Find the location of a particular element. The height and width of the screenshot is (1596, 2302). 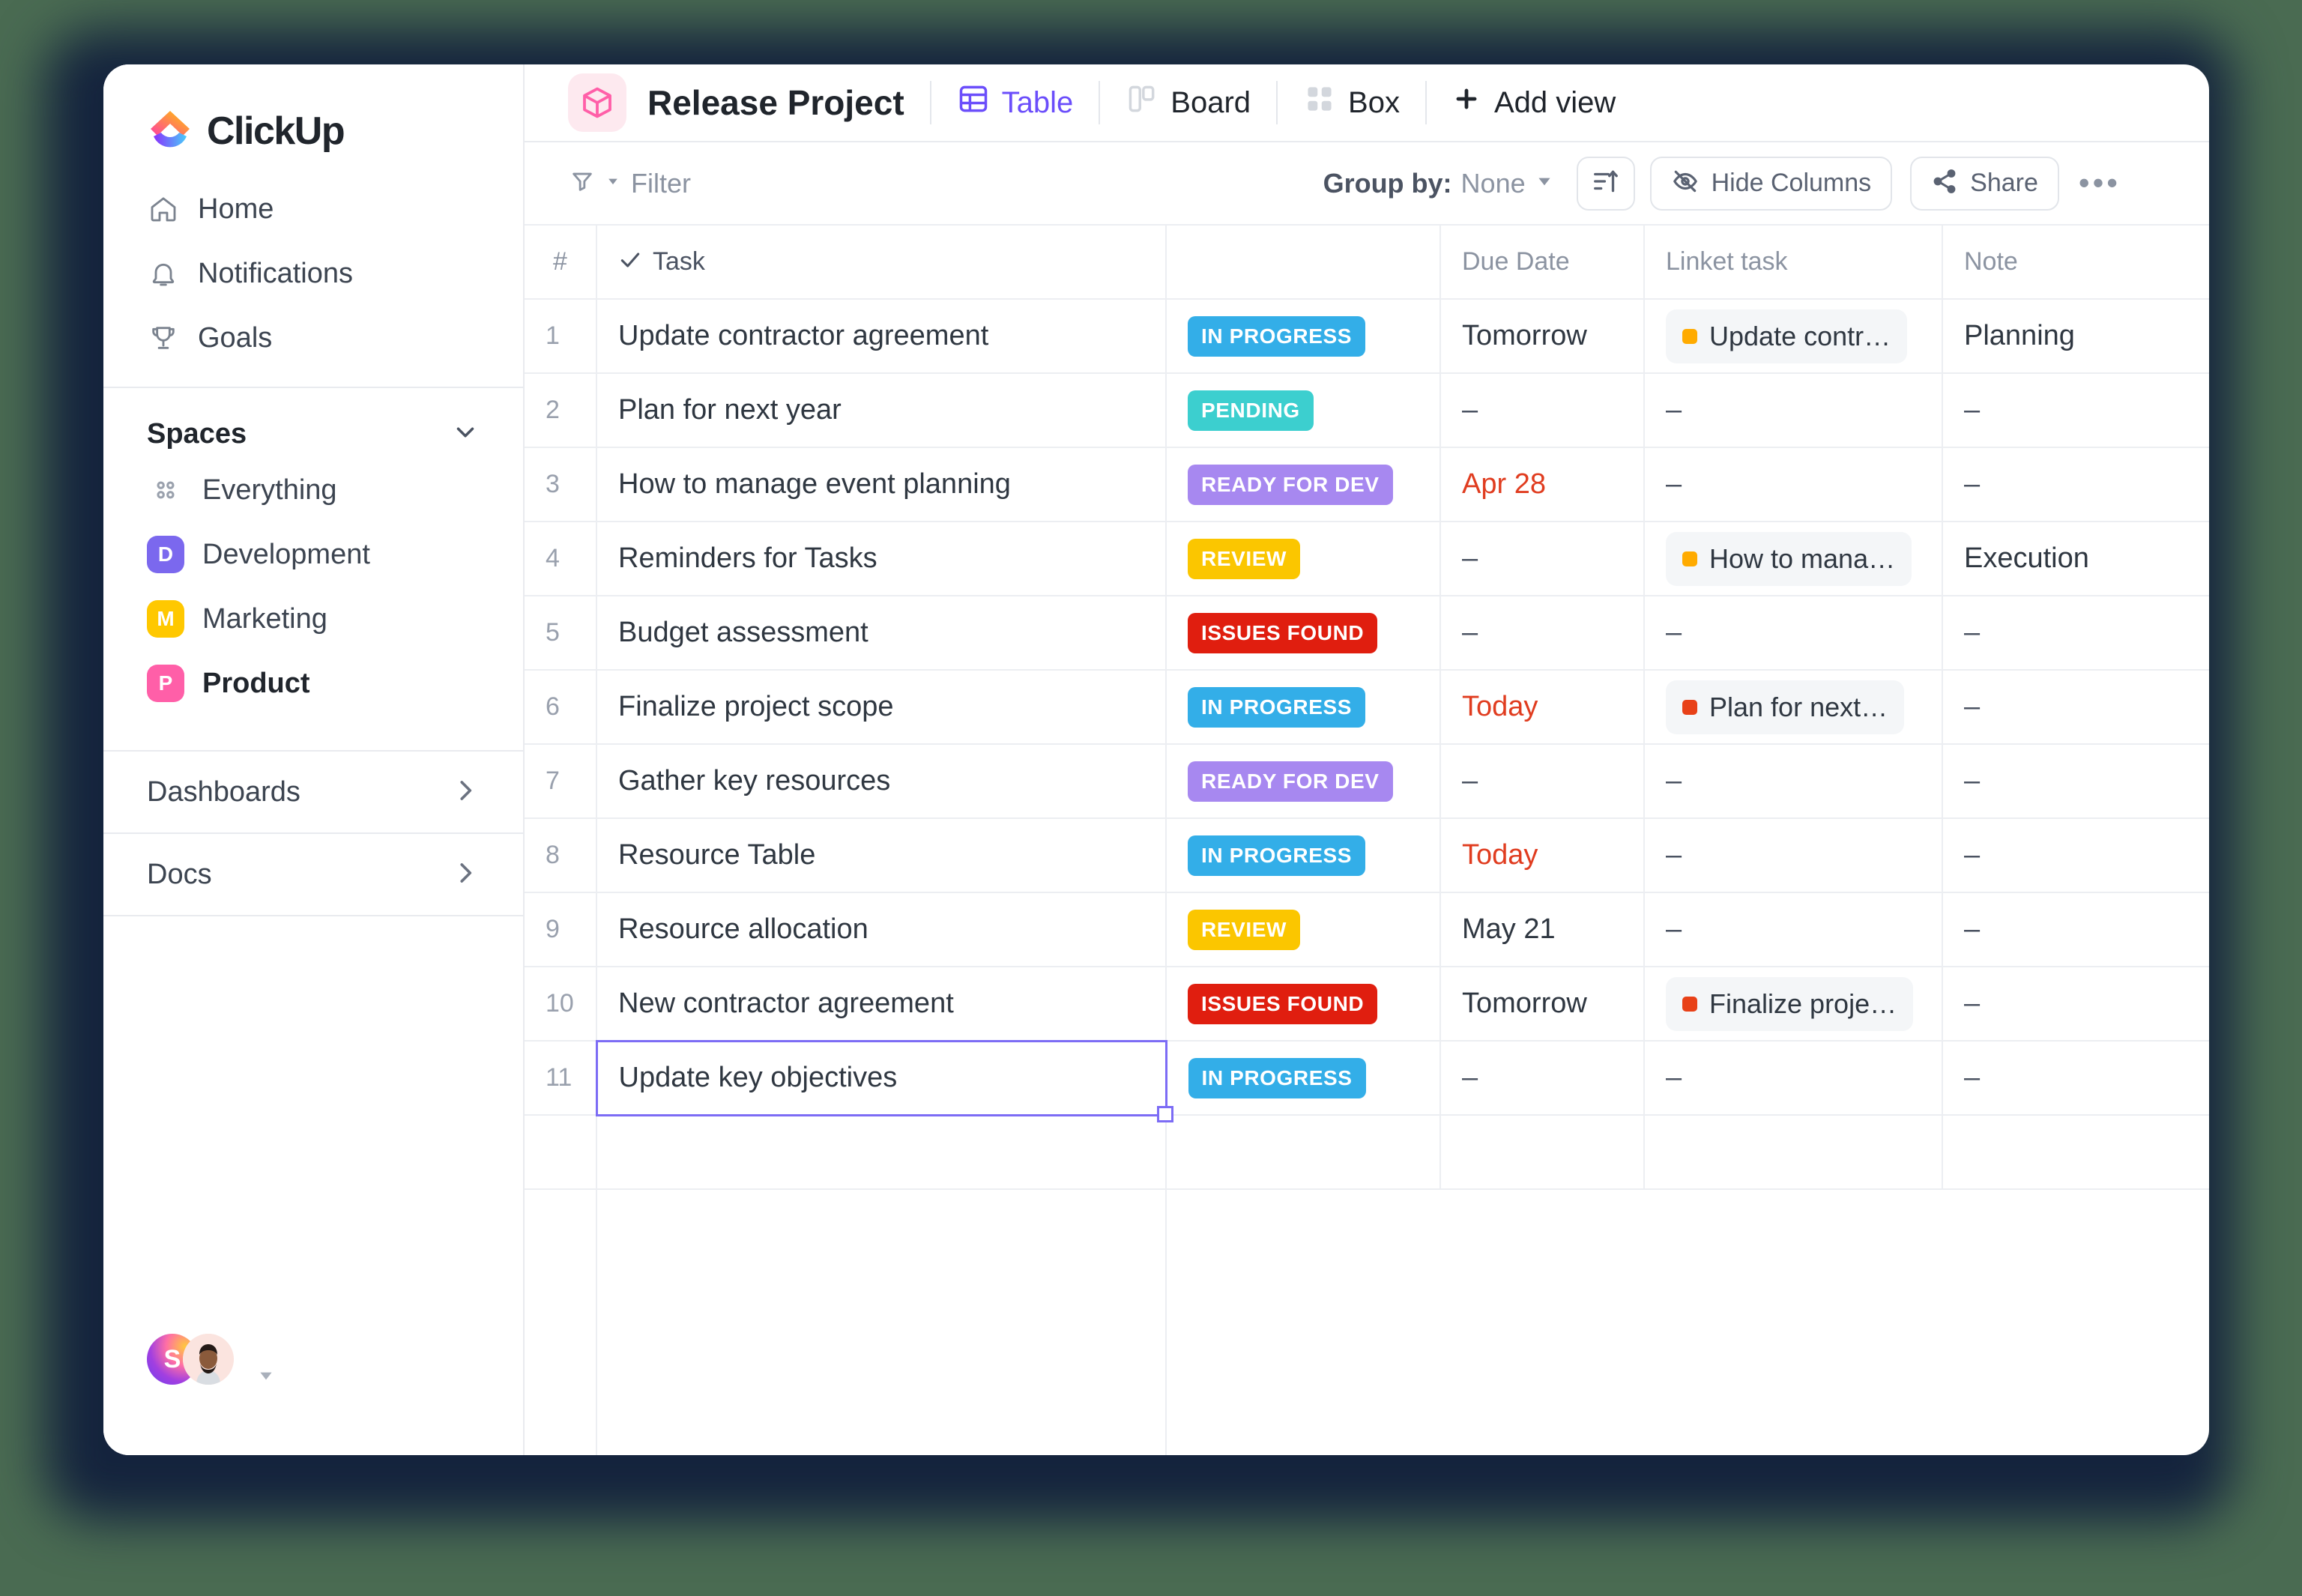

sidebar-item-everything: Everything is located at coordinates (313, 490).